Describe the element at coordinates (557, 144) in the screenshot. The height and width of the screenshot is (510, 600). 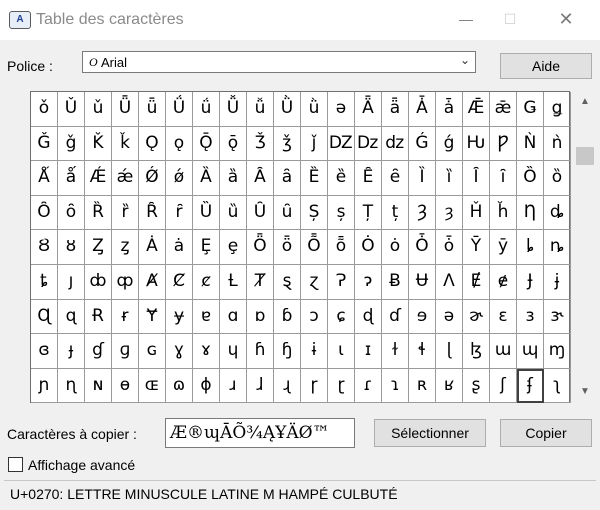
I see `character-cell: ǹ` at that location.